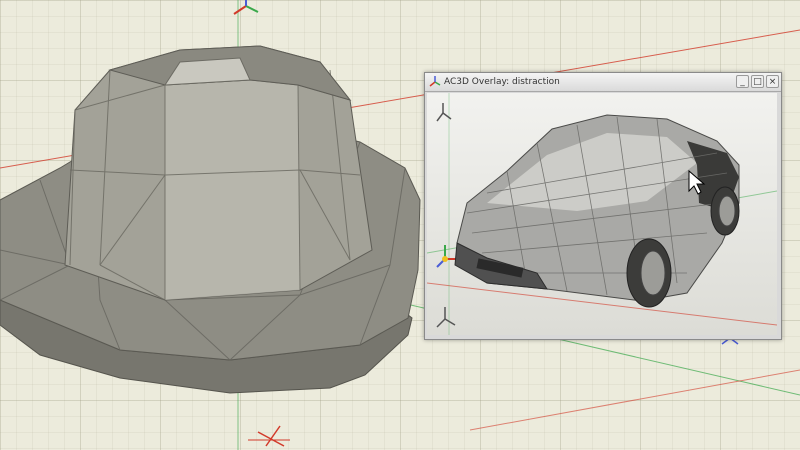 The width and height of the screenshot is (800, 450). I want to click on close-button: ×, so click(772, 81).